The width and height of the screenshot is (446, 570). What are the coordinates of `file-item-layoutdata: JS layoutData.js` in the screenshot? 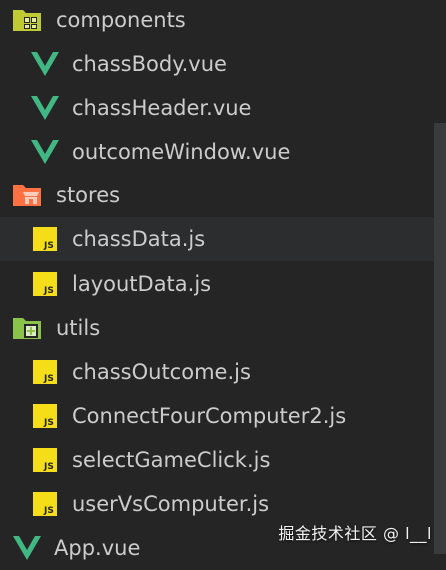 It's located at (217, 284).